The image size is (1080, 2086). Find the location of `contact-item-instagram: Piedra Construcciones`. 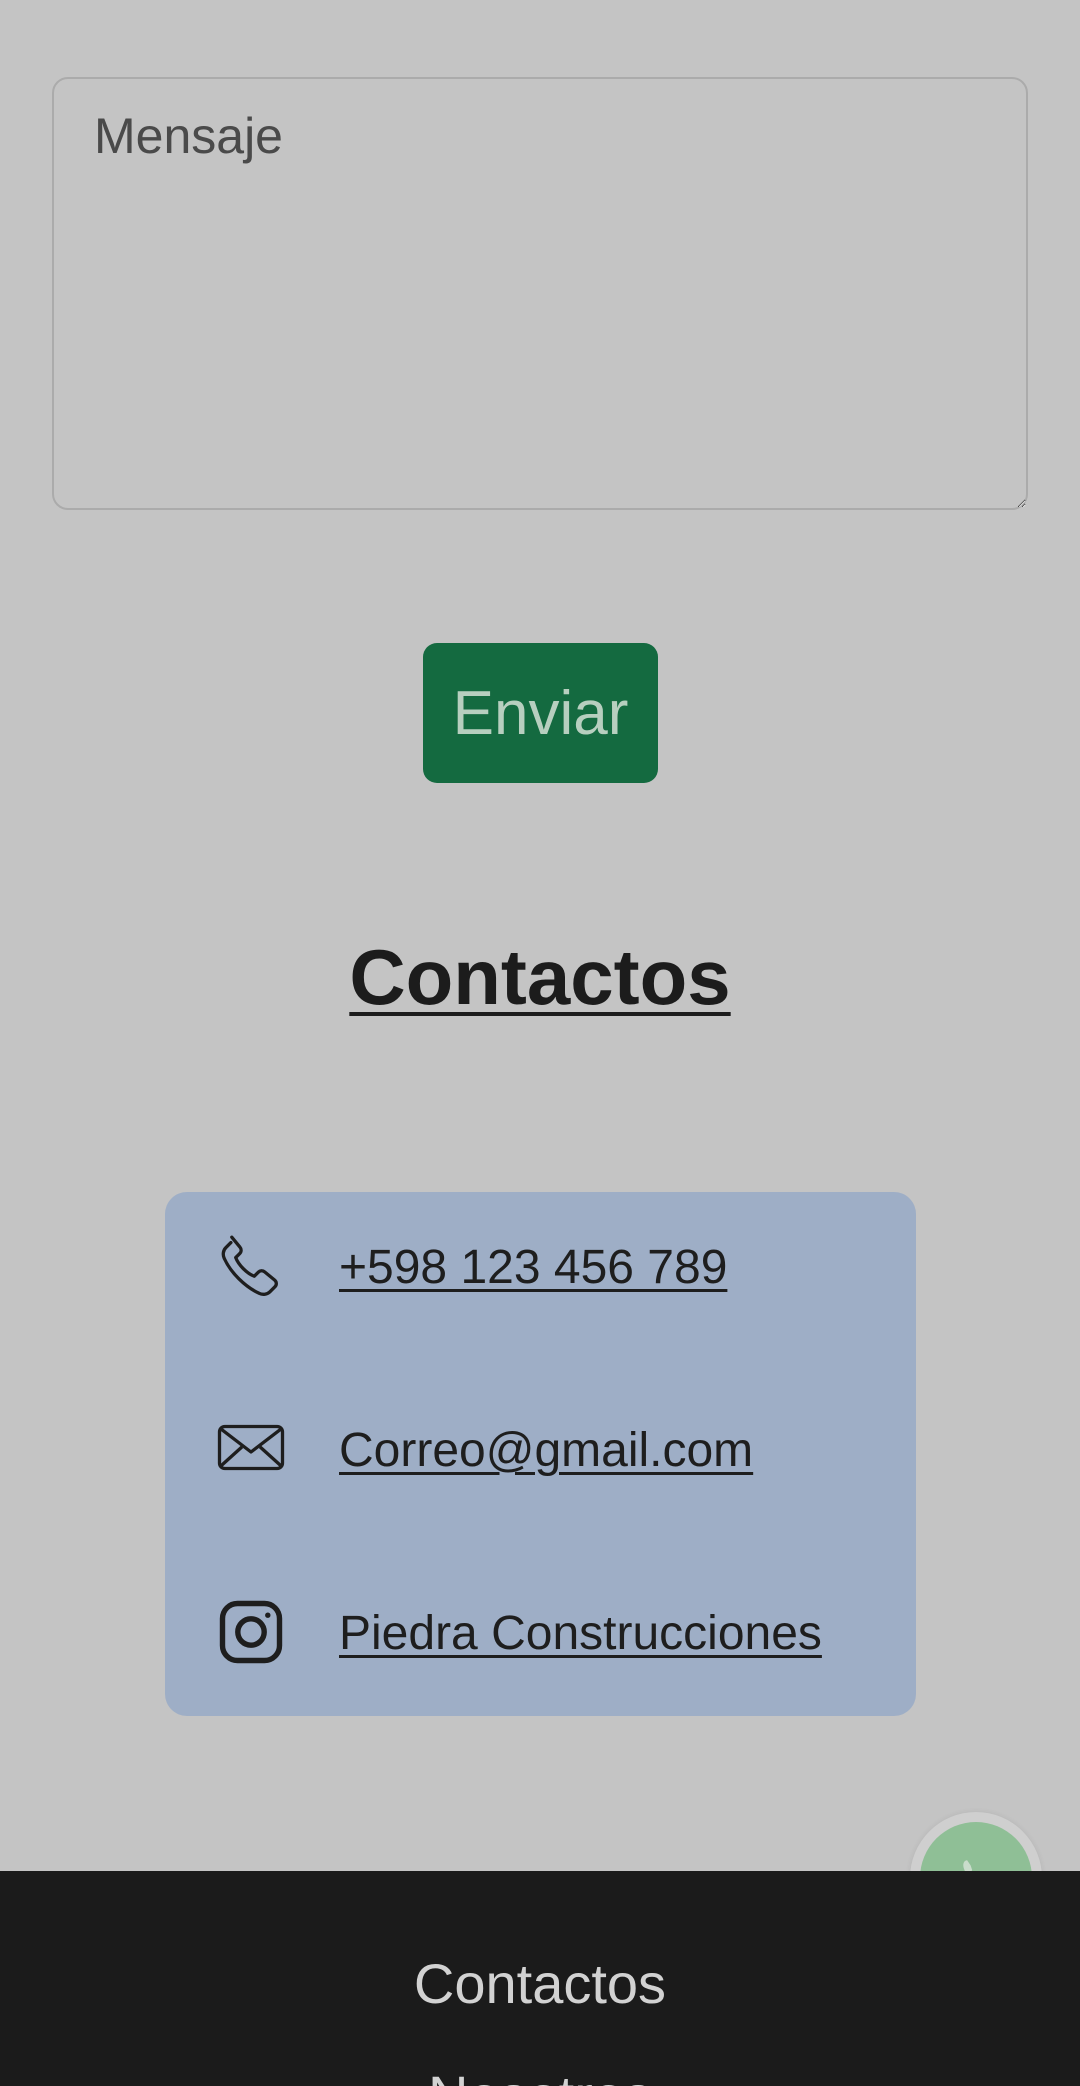

contact-item-instagram: Piedra Construcciones is located at coordinates (540, 1646).